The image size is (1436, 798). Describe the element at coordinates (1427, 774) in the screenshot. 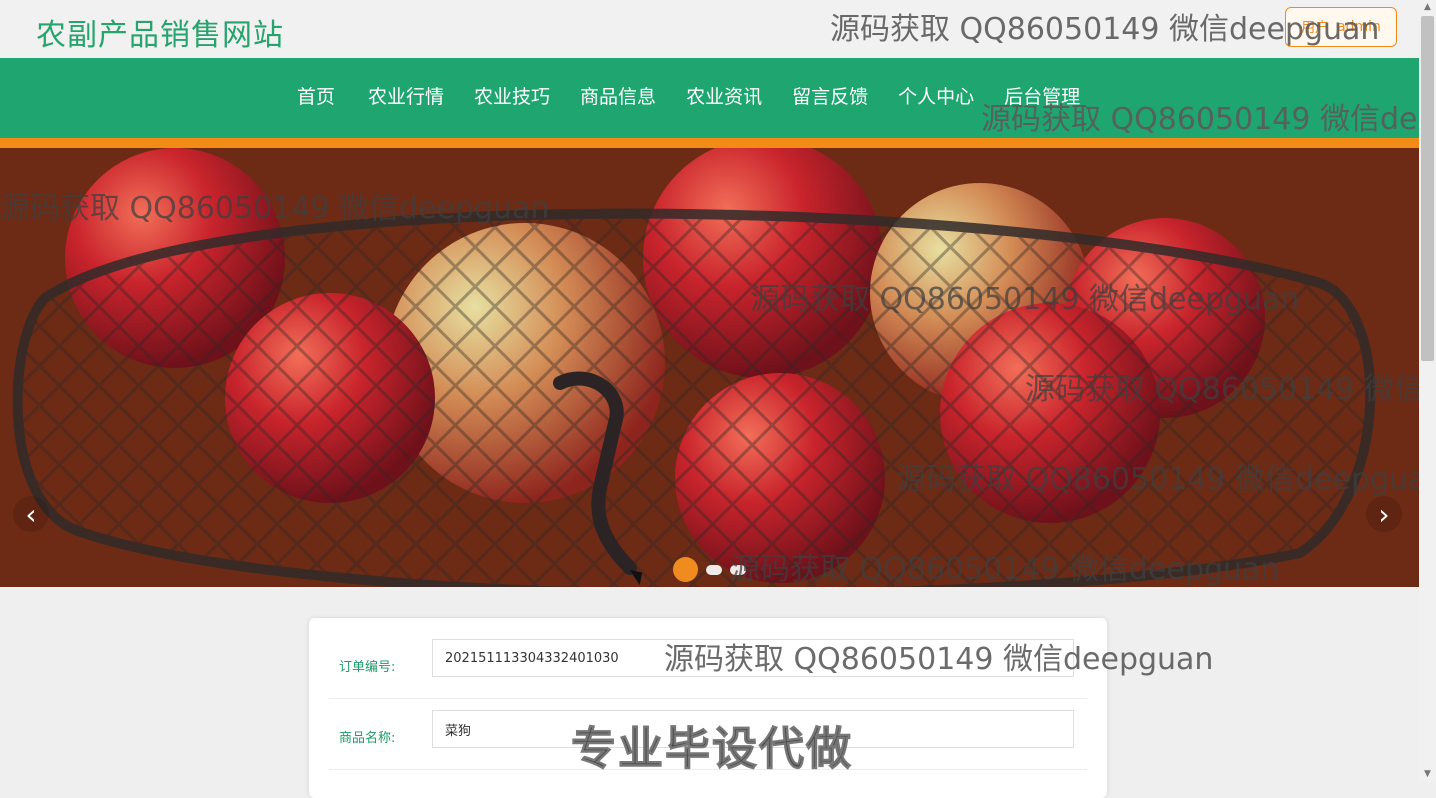

I see `scroll-down-icon: ▼` at that location.